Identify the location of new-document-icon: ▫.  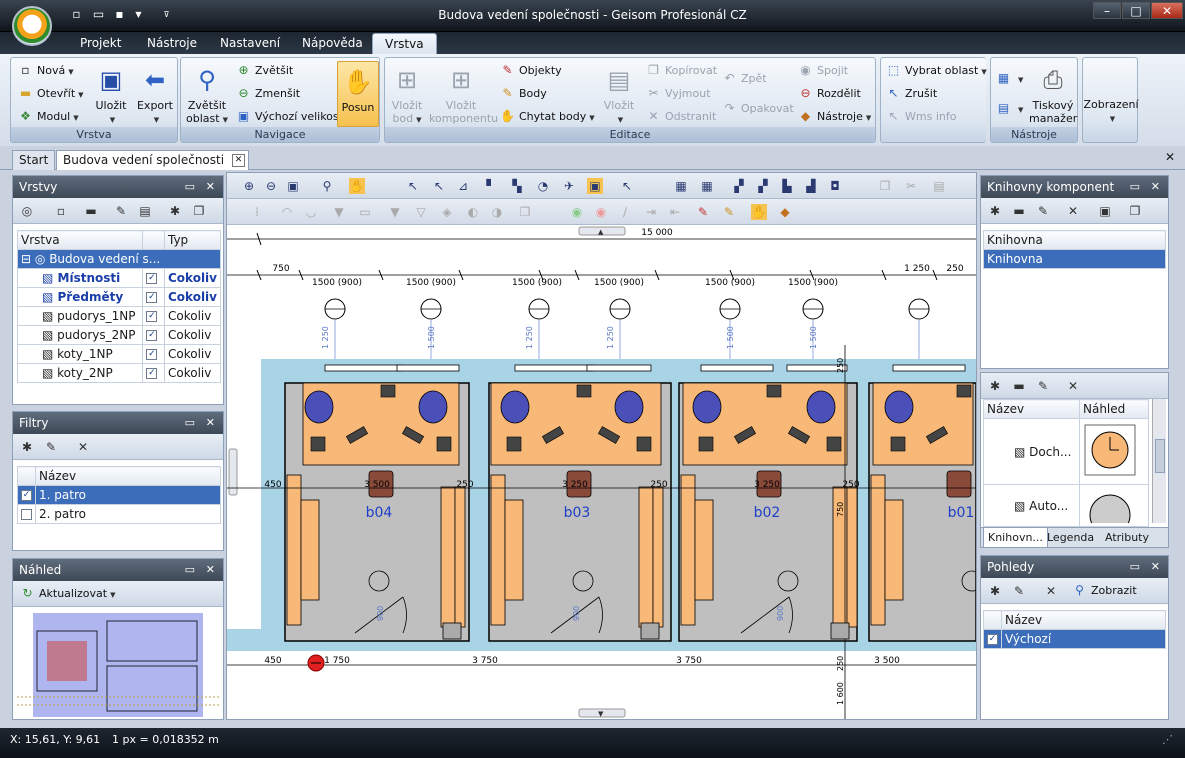
(61, 211).